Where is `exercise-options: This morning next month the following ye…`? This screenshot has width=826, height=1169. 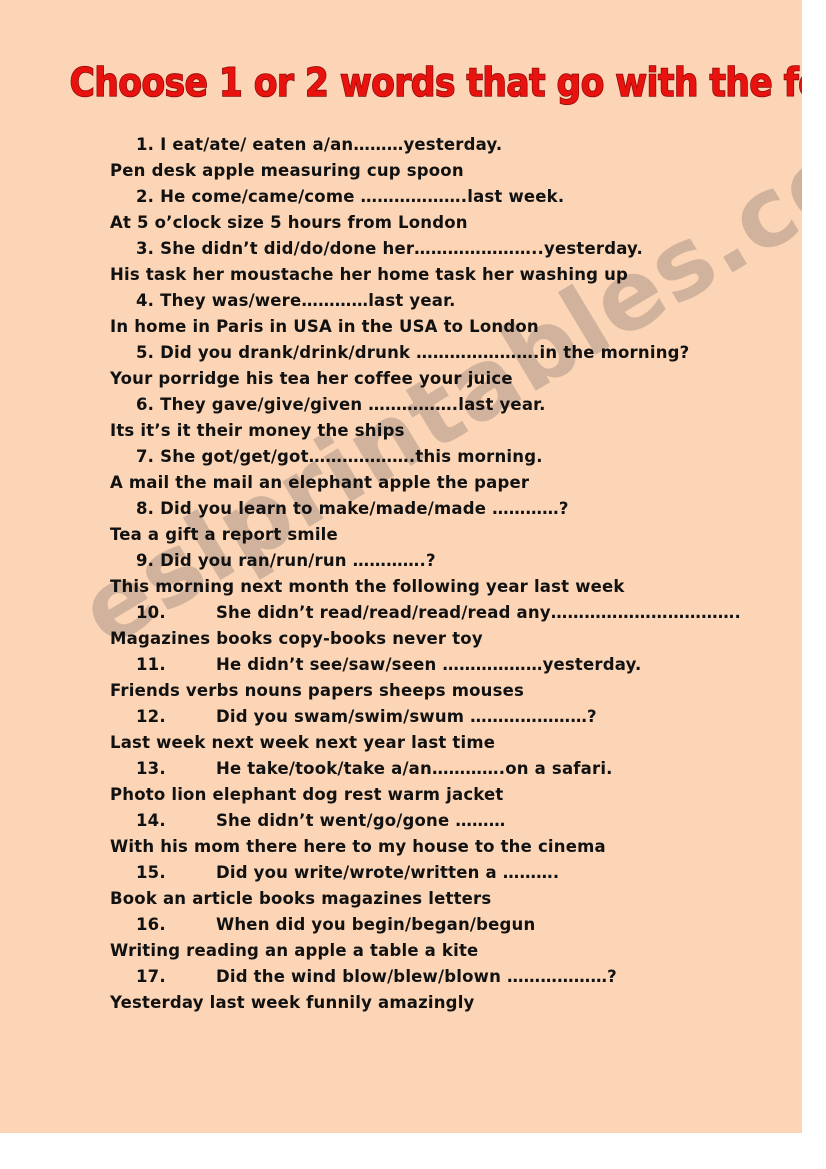 exercise-options: This morning next month the following ye… is located at coordinates (367, 586).